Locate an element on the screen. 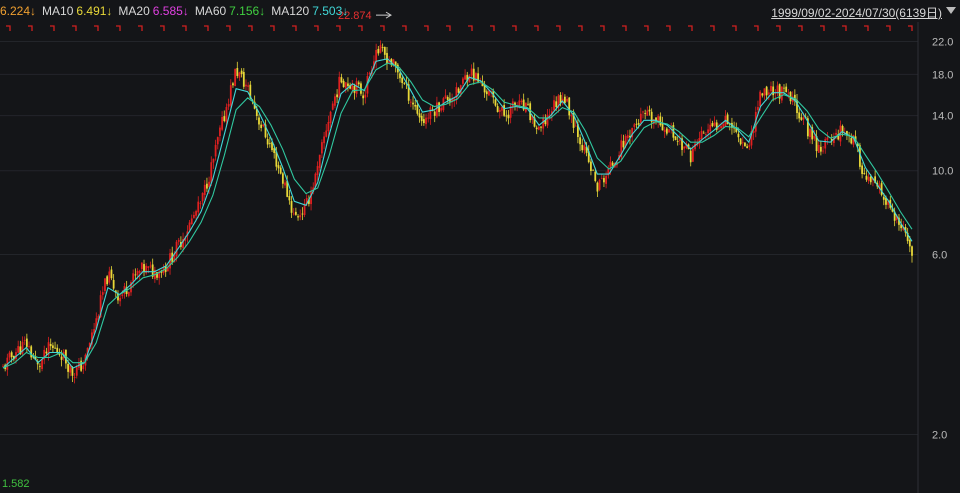 The height and width of the screenshot is (493, 960). y-tick-label: 14.0 is located at coordinates (942, 117).